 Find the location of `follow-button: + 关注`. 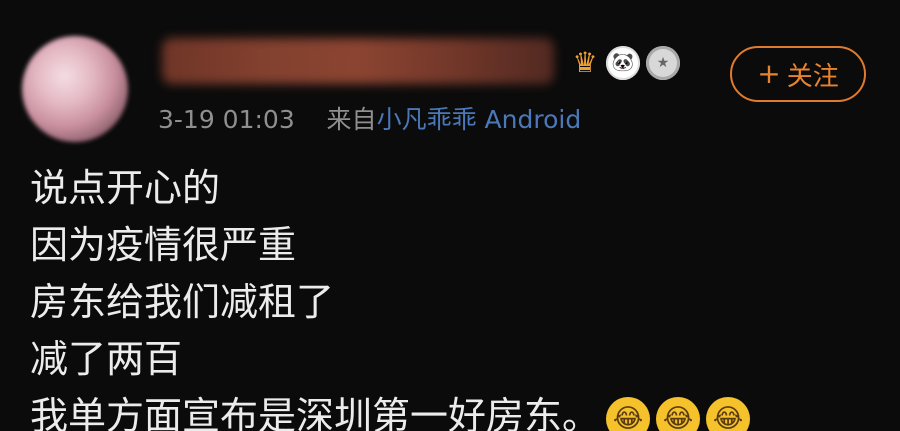

follow-button: + 关注 is located at coordinates (798, 74).